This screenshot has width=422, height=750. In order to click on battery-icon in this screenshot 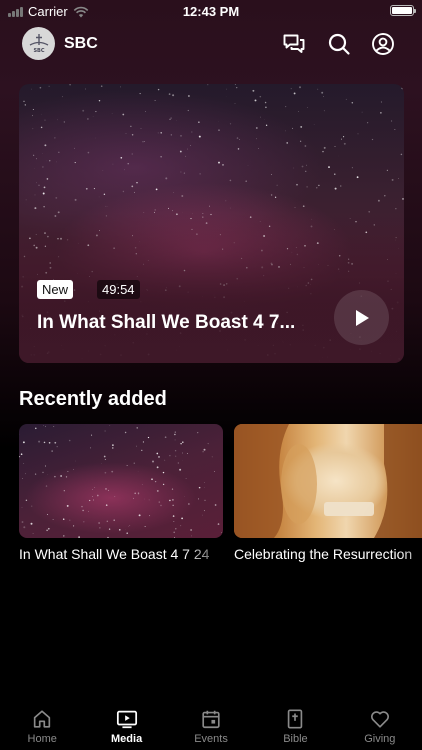, I will do `click(403, 10)`.